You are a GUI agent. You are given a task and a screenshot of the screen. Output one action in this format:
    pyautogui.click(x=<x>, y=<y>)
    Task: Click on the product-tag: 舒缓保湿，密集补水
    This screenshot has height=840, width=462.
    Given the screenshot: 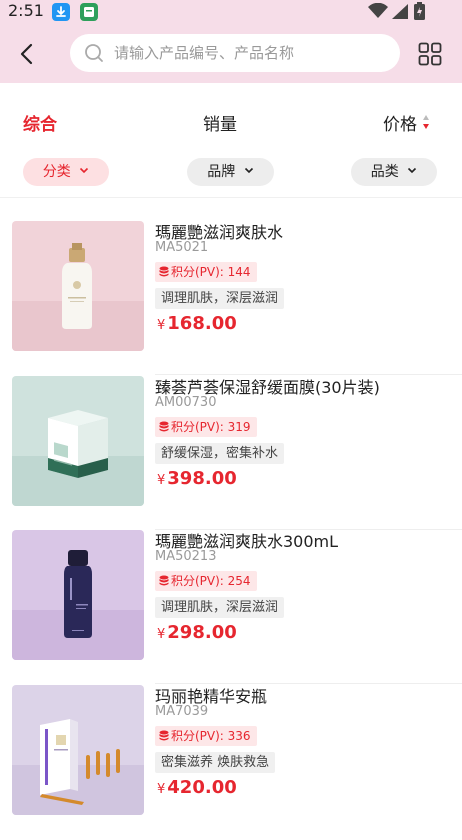 What is the action you would take?
    pyautogui.click(x=220, y=453)
    